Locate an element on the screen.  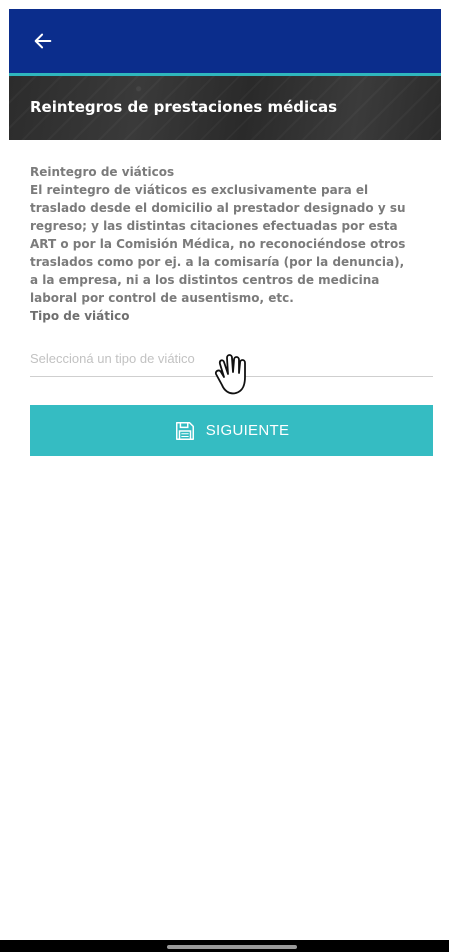
page-title: Reintegros de prestaciones médicas is located at coordinates (184, 107).